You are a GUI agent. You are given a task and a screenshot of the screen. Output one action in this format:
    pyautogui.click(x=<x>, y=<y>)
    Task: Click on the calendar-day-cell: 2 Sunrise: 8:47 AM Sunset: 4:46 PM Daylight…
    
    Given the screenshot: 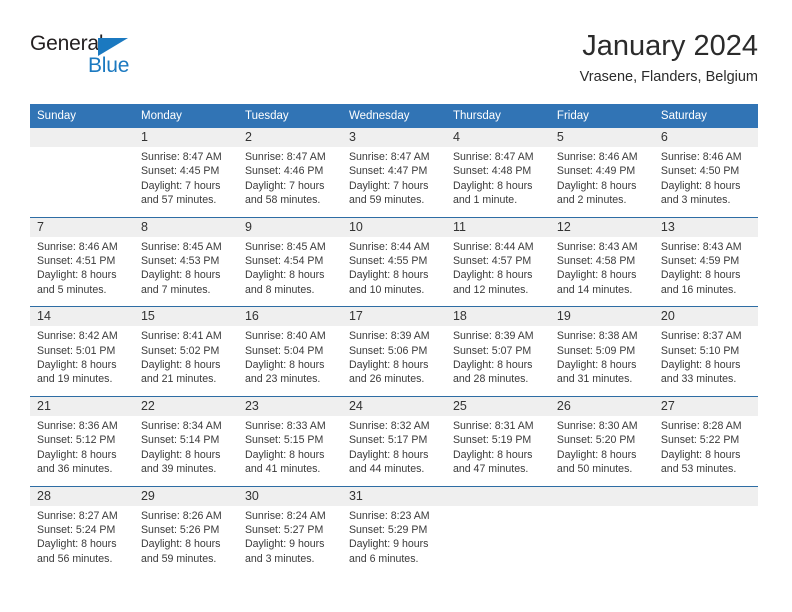 What is the action you would take?
    pyautogui.click(x=289, y=168)
    